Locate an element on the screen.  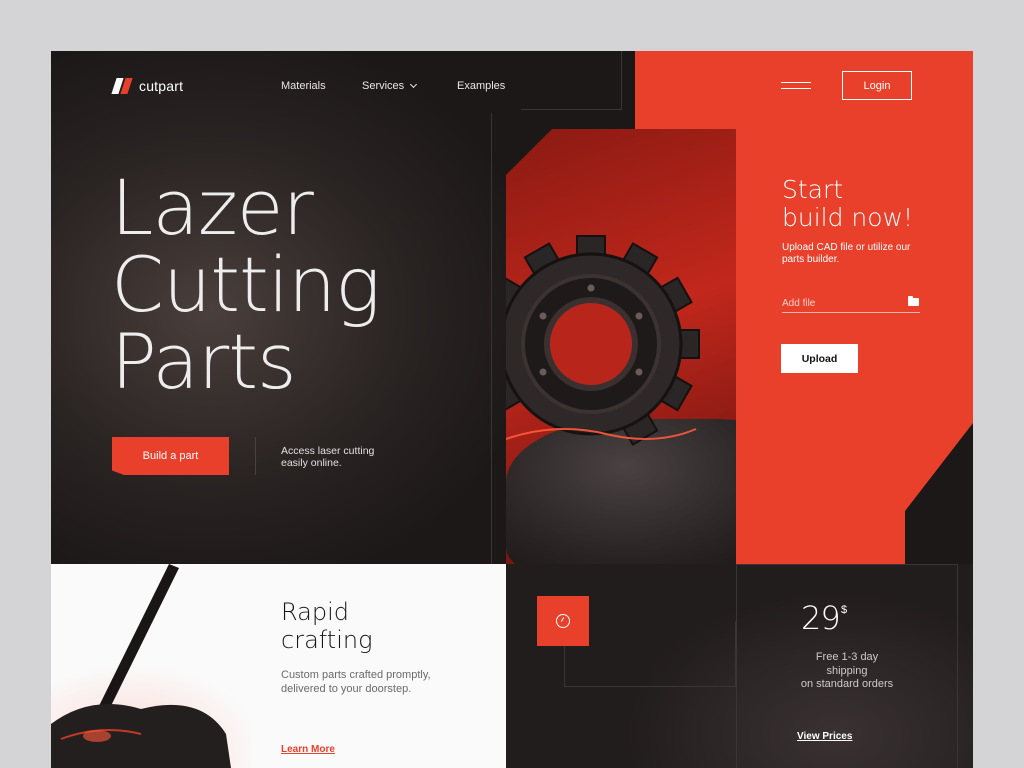
view-prices-link: View Prices is located at coordinates (824, 736).